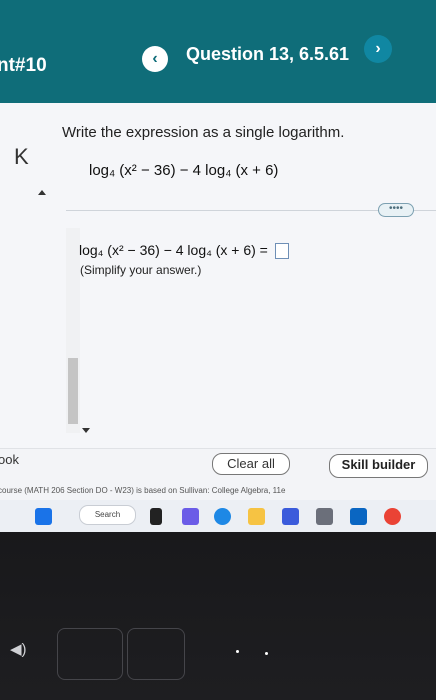 This screenshot has width=436, height=700. I want to click on logo-key-icon, so click(156, 654).